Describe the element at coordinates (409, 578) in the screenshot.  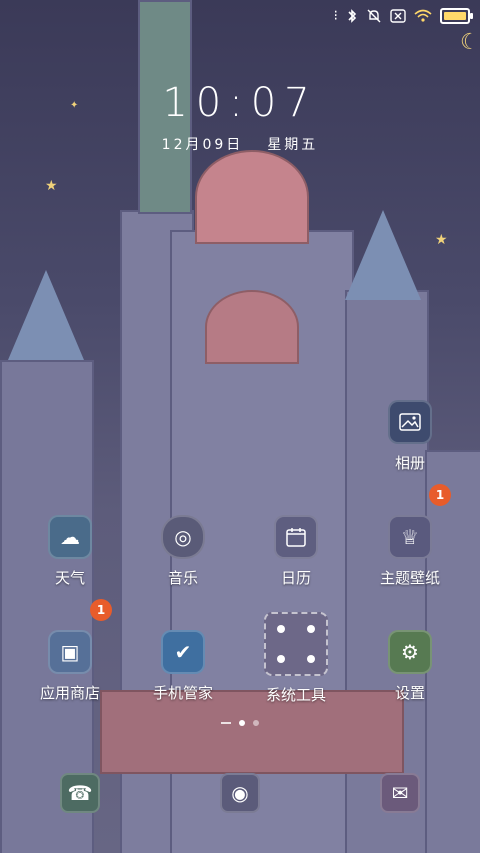
I see `app-label: 主题壁纸` at that location.